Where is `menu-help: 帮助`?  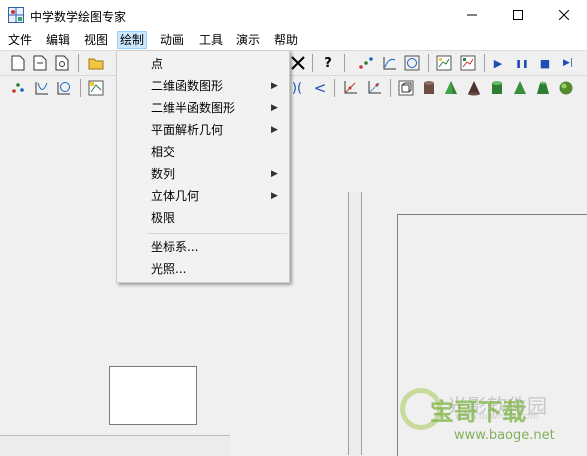 menu-help: 帮助 is located at coordinates (286, 40).